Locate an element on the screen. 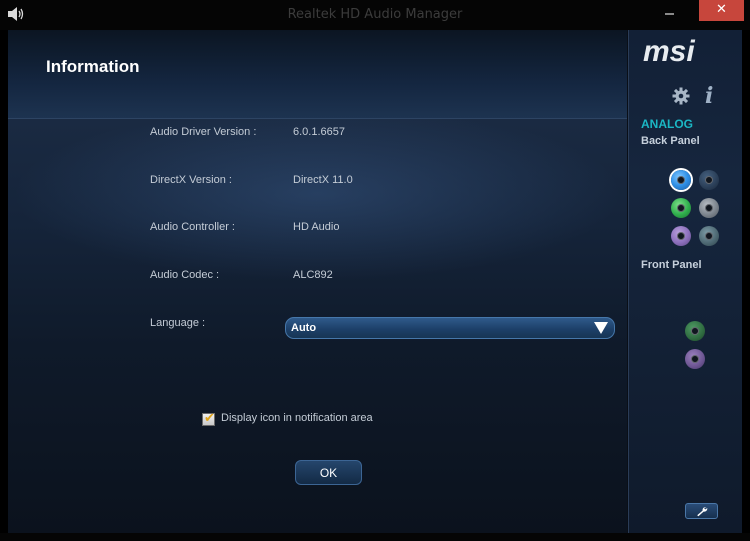 This screenshot has width=750, height=541. ok-button-label: OK is located at coordinates (328, 473).